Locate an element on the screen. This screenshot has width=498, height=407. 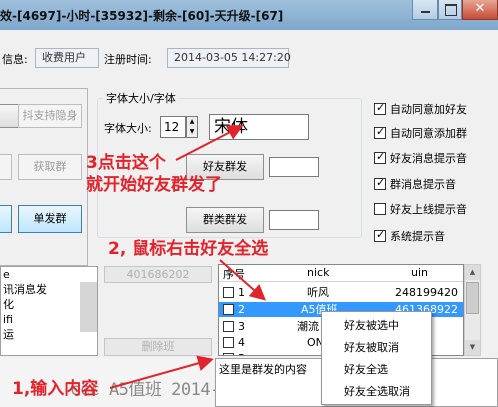
single-send-button: 单发群 is located at coordinates (50, 219).